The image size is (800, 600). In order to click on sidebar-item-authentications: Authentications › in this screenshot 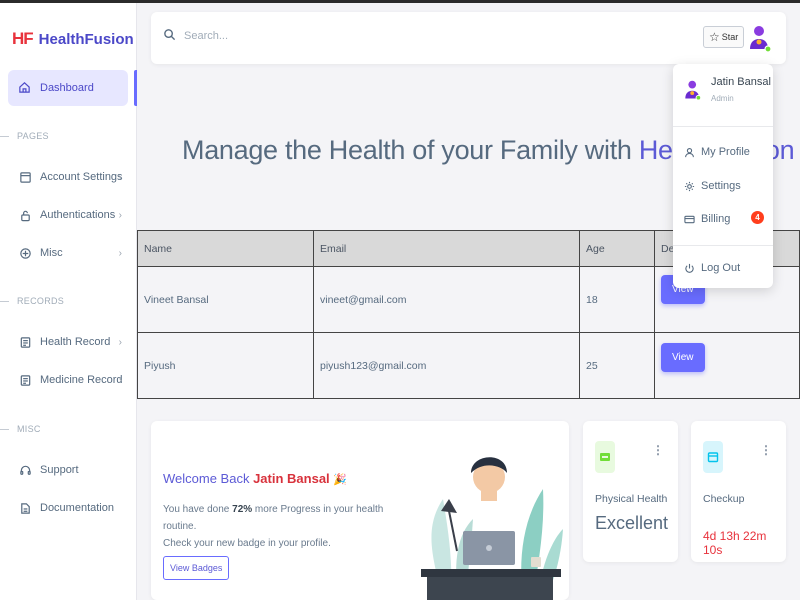, I will do `click(74, 215)`.